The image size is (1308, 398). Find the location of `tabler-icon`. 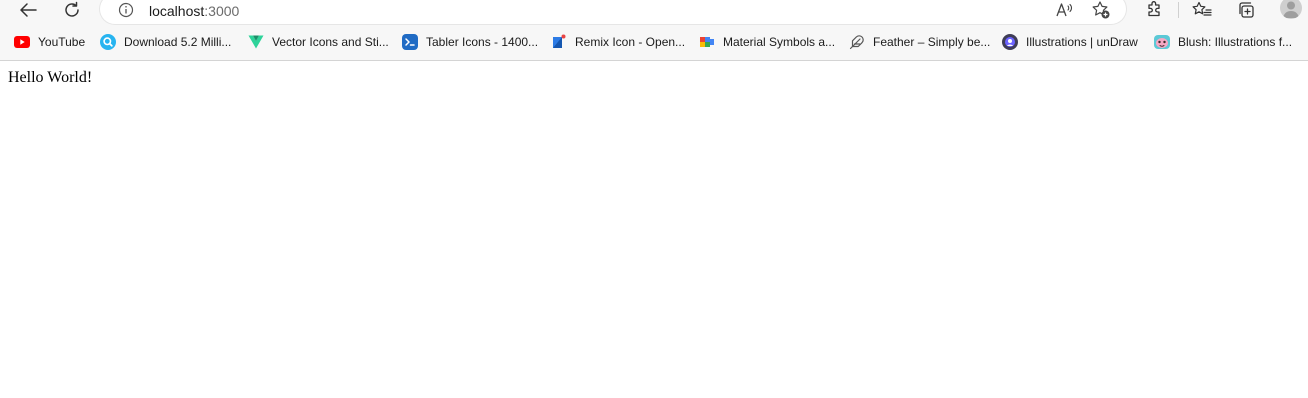

tabler-icon is located at coordinates (410, 42).